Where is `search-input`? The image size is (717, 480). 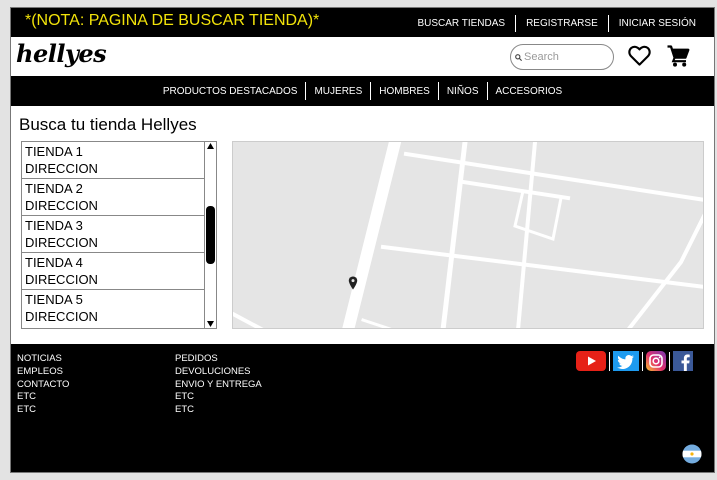 search-input is located at coordinates (566, 57).